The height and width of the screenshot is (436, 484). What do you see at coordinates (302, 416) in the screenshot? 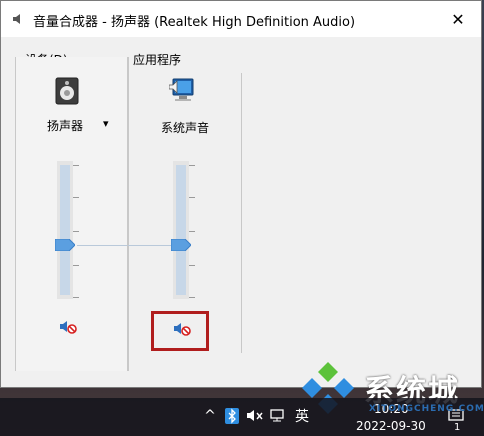
I see `ime-indicator: 英` at bounding box center [302, 416].